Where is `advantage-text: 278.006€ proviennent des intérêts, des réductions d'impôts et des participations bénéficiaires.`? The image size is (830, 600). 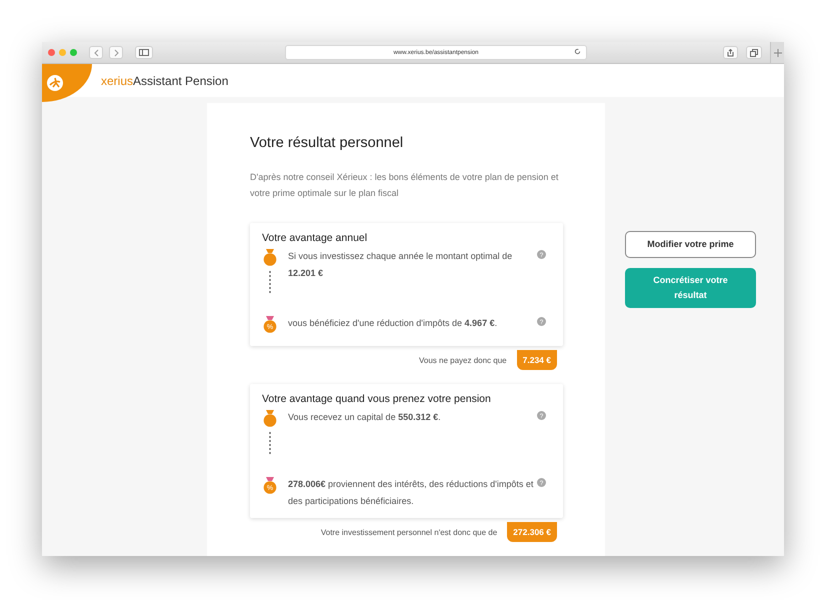
advantage-text: 278.006€ proviennent des intérêts, des réductions d'impôts et des participations bénéficiaires. is located at coordinates (411, 493).